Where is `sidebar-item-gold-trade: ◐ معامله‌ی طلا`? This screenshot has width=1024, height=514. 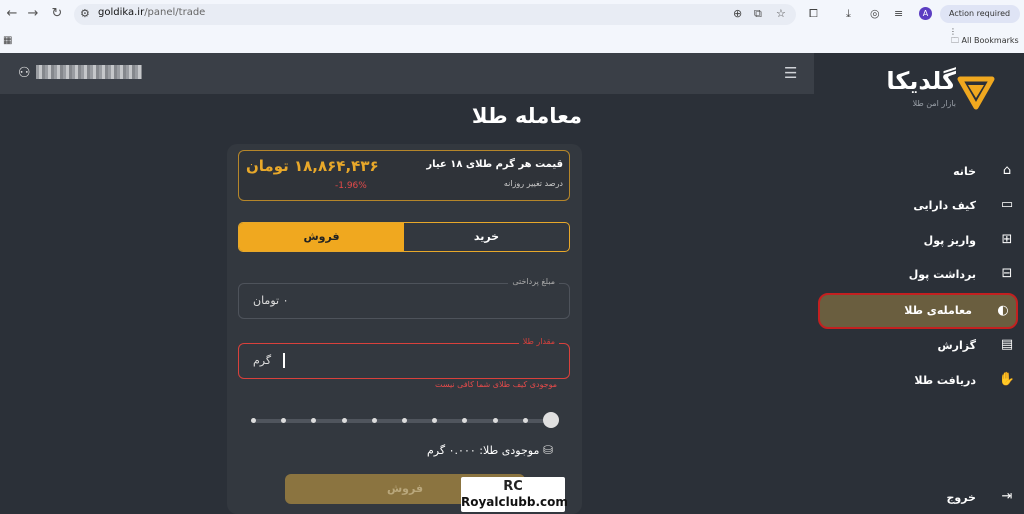
sidebar-item-gold-trade: ◐ معامله‌ی طلا is located at coordinates (918, 311).